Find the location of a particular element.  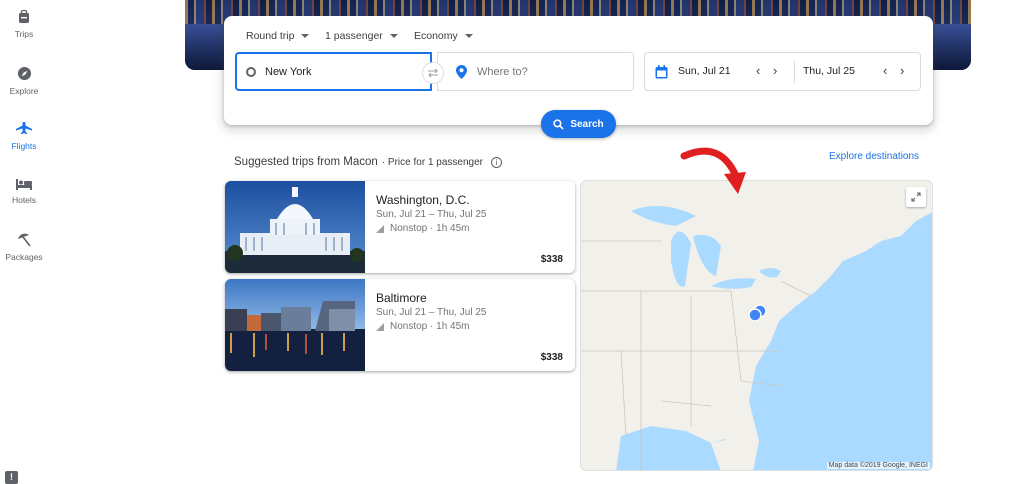

suggested-trips-title: Suggested trips from Macon is located at coordinates (306, 162).